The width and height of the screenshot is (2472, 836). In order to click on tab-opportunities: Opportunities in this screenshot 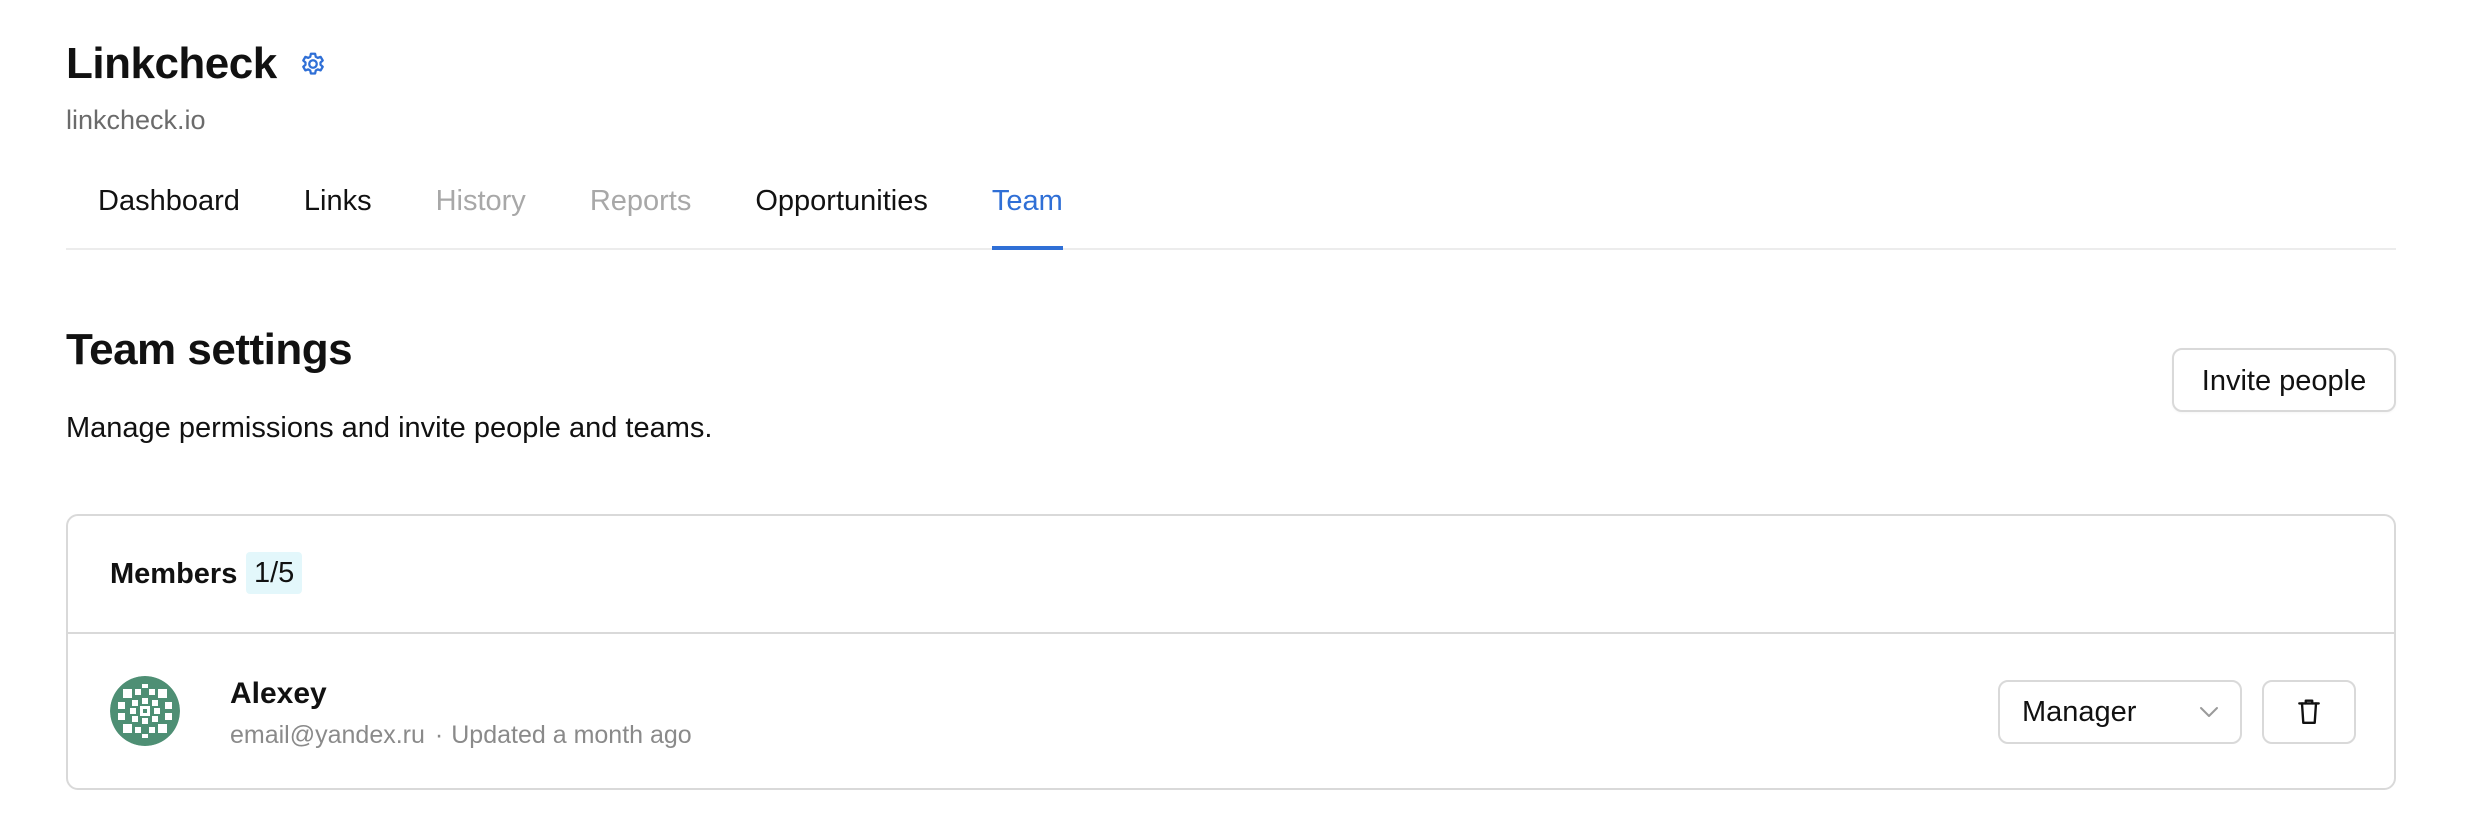, I will do `click(841, 212)`.